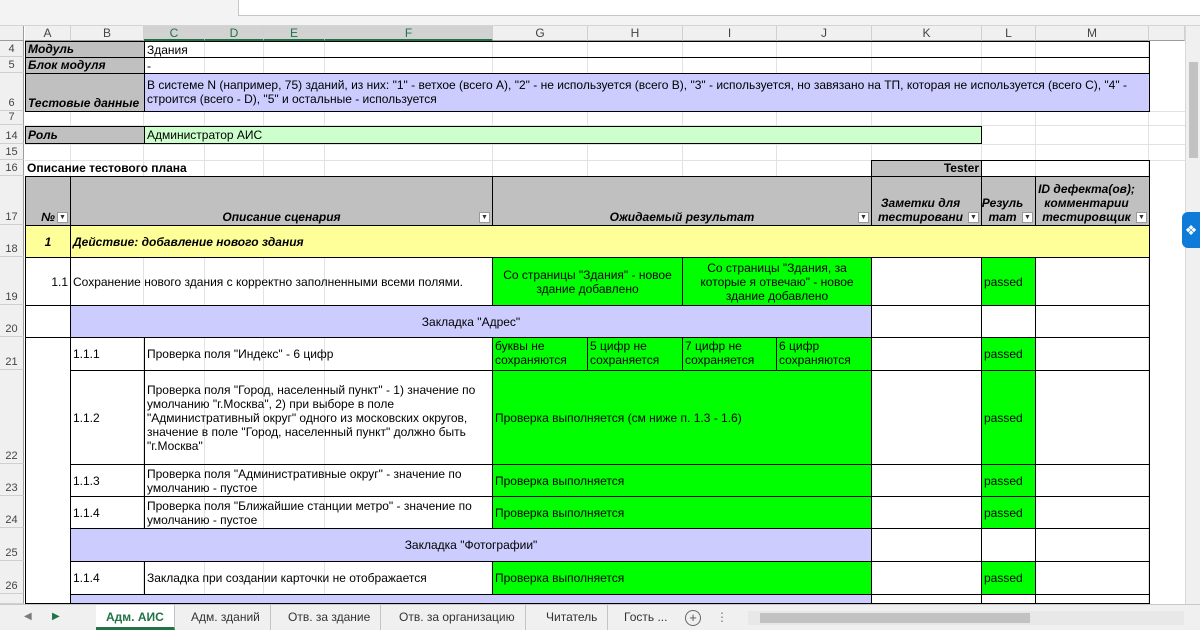 The width and height of the screenshot is (1200, 630). What do you see at coordinates (107, 417) in the screenshot?
I see `case-num: 1.1.2` at bounding box center [107, 417].